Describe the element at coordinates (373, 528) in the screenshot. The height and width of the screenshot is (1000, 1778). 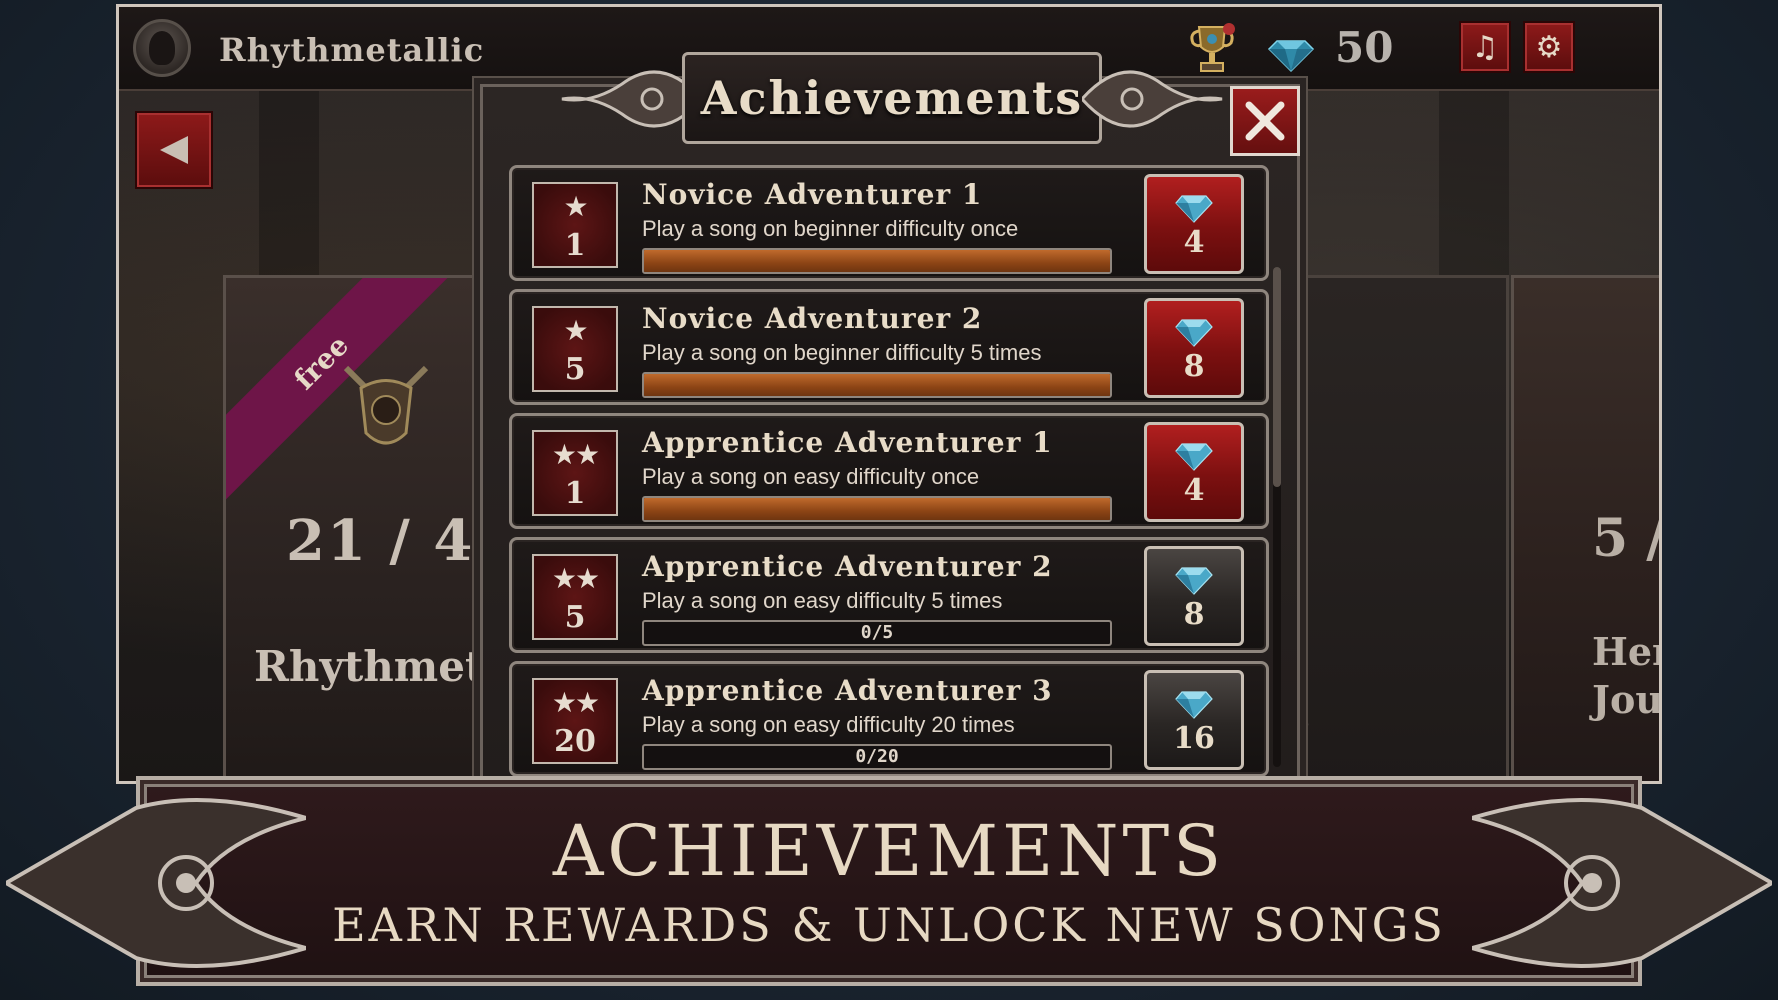
I see `album-card-rhythmetallic: free 21 / 42 Rhythmetall` at that location.